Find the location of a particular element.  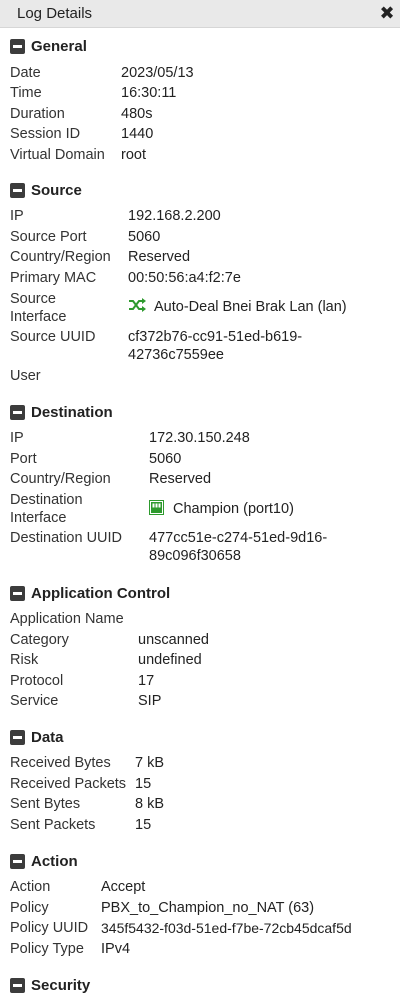

field-label: Destination is located at coordinates (46, 500).